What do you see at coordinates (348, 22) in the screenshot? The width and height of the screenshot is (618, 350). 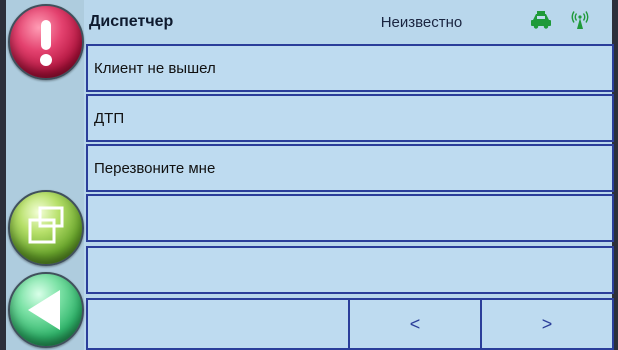 I see `header: Диспетчер Неизвестно` at bounding box center [348, 22].